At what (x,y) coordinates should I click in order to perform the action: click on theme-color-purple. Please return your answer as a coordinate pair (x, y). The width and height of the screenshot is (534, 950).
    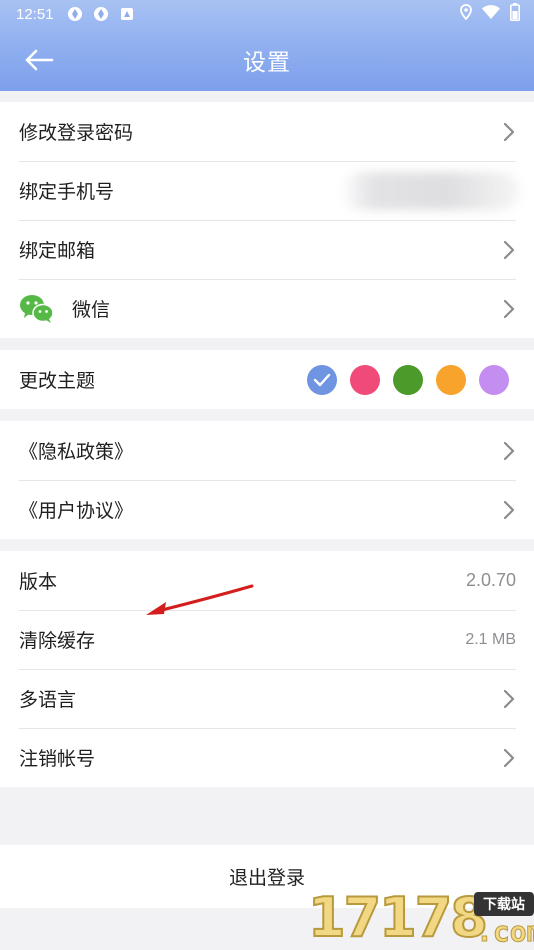
    Looking at the image, I should click on (494, 379).